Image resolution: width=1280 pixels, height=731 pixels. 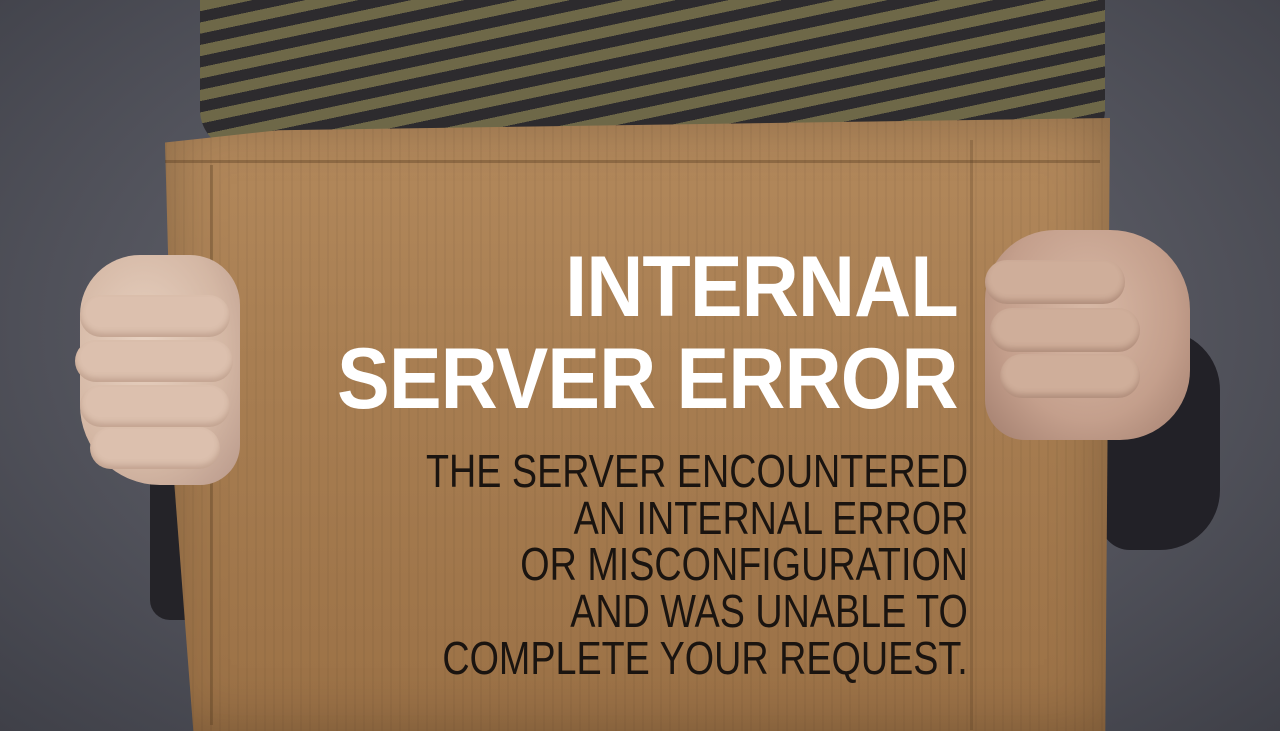 What do you see at coordinates (971, 435) in the screenshot?
I see `cardboard-right-crease` at bounding box center [971, 435].